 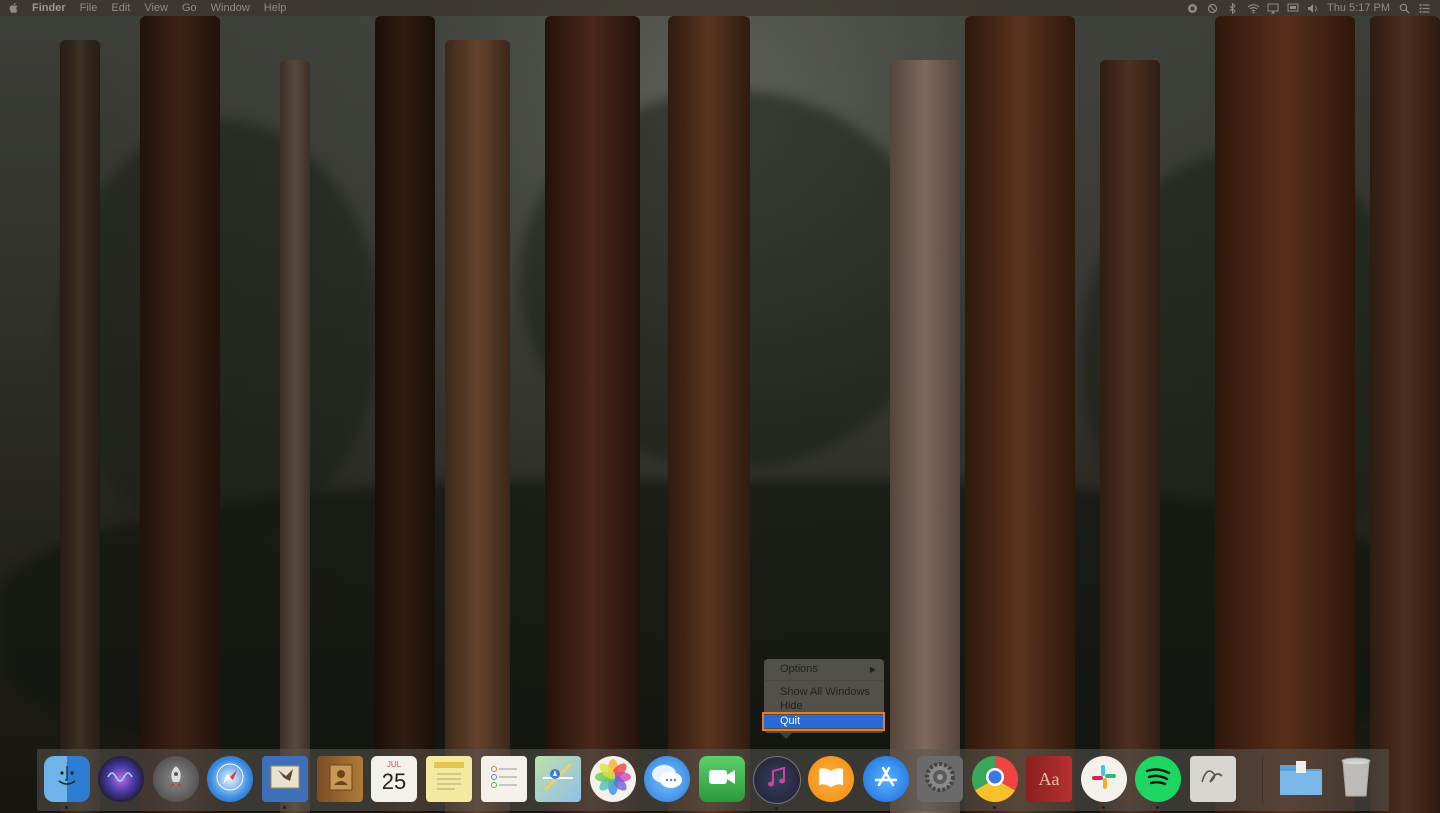 What do you see at coordinates (872, 669) in the screenshot?
I see `submenu-arrow-icon: ▶` at bounding box center [872, 669].